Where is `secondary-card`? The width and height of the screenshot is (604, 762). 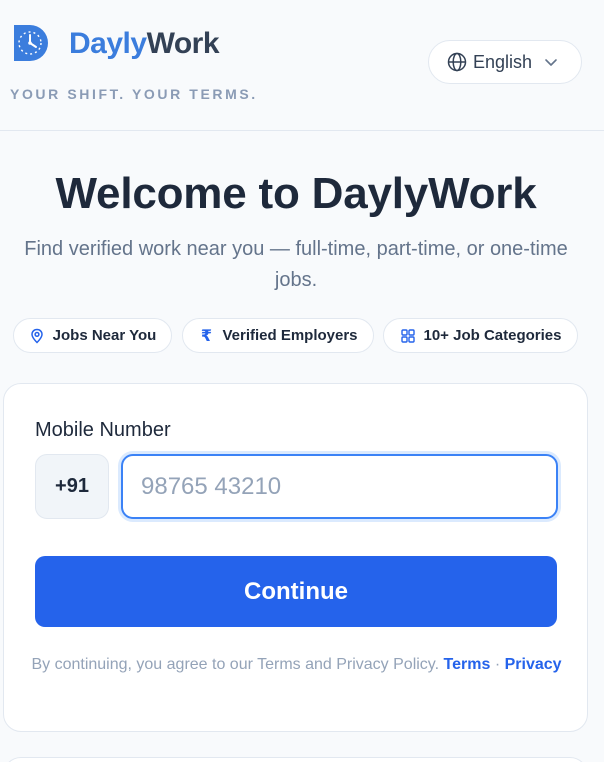
secondary-card is located at coordinates (295, 759).